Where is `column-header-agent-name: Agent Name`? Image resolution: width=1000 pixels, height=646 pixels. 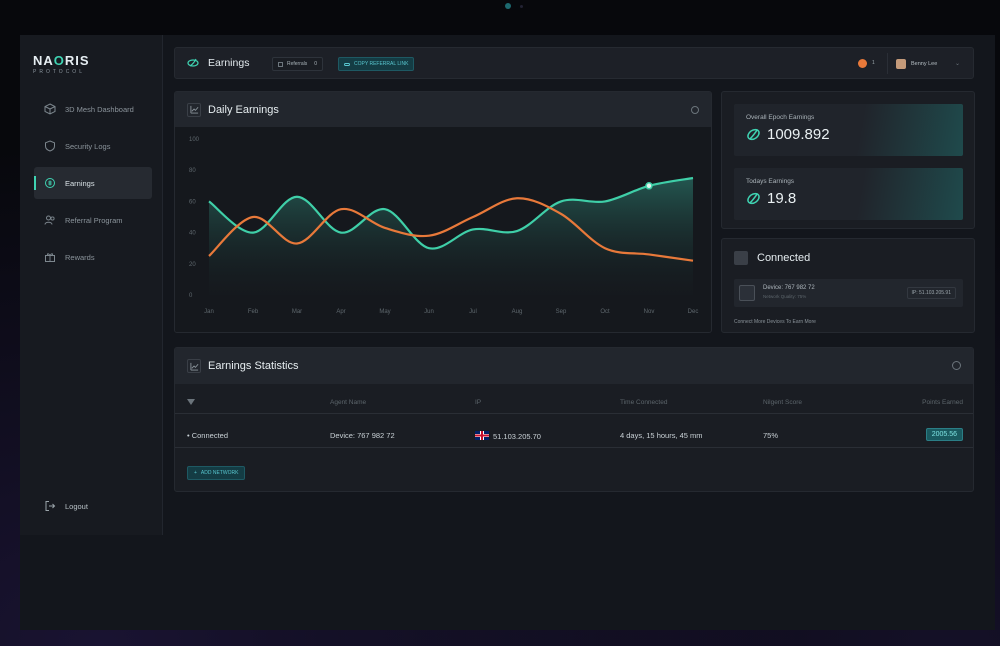
column-header-agent-name: Agent Name is located at coordinates (348, 402).